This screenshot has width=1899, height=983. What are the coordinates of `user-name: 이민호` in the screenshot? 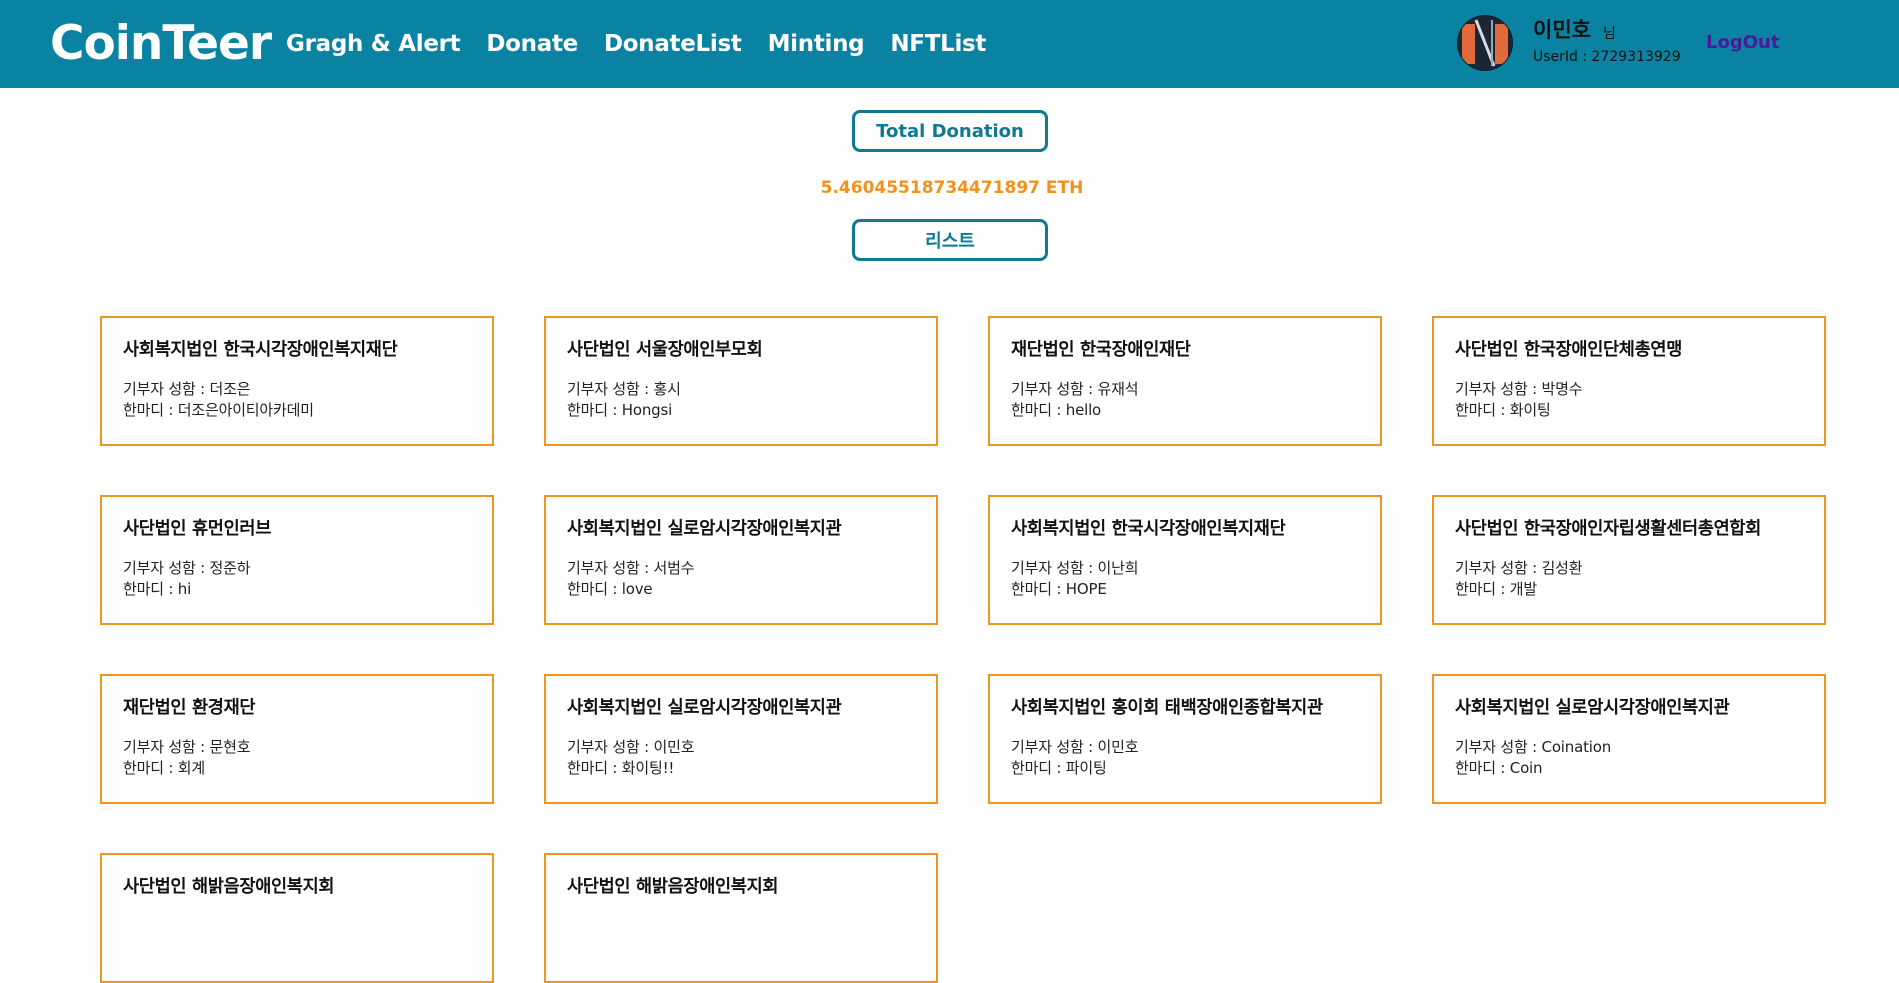 It's located at (1562, 30).